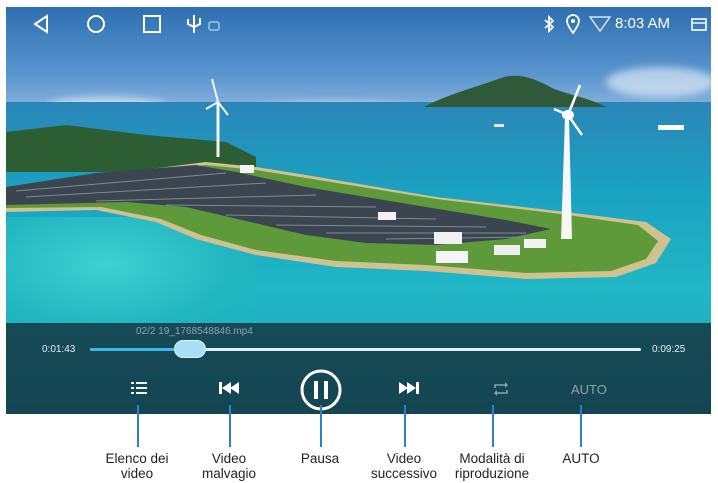 The width and height of the screenshot is (718, 483). Describe the element at coordinates (96, 26) in the screenshot. I see `home-icon` at that location.